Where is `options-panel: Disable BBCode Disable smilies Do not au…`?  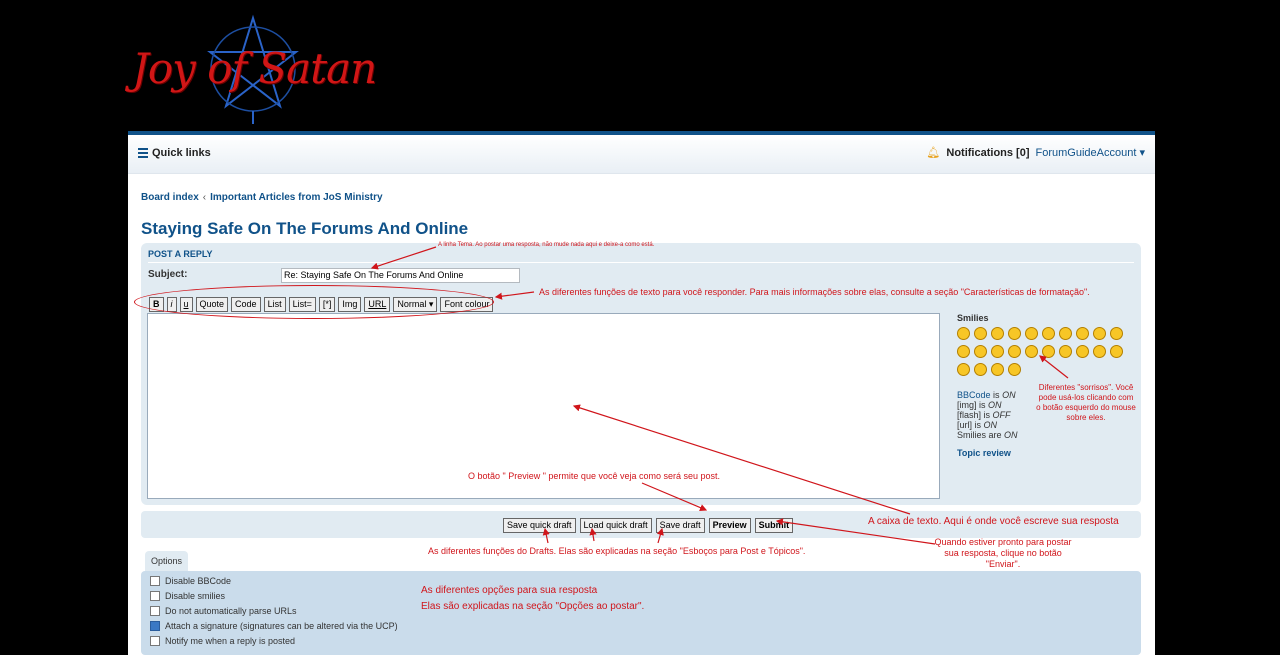
options-panel: Disable BBCode Disable smilies Do not au… is located at coordinates (641, 613).